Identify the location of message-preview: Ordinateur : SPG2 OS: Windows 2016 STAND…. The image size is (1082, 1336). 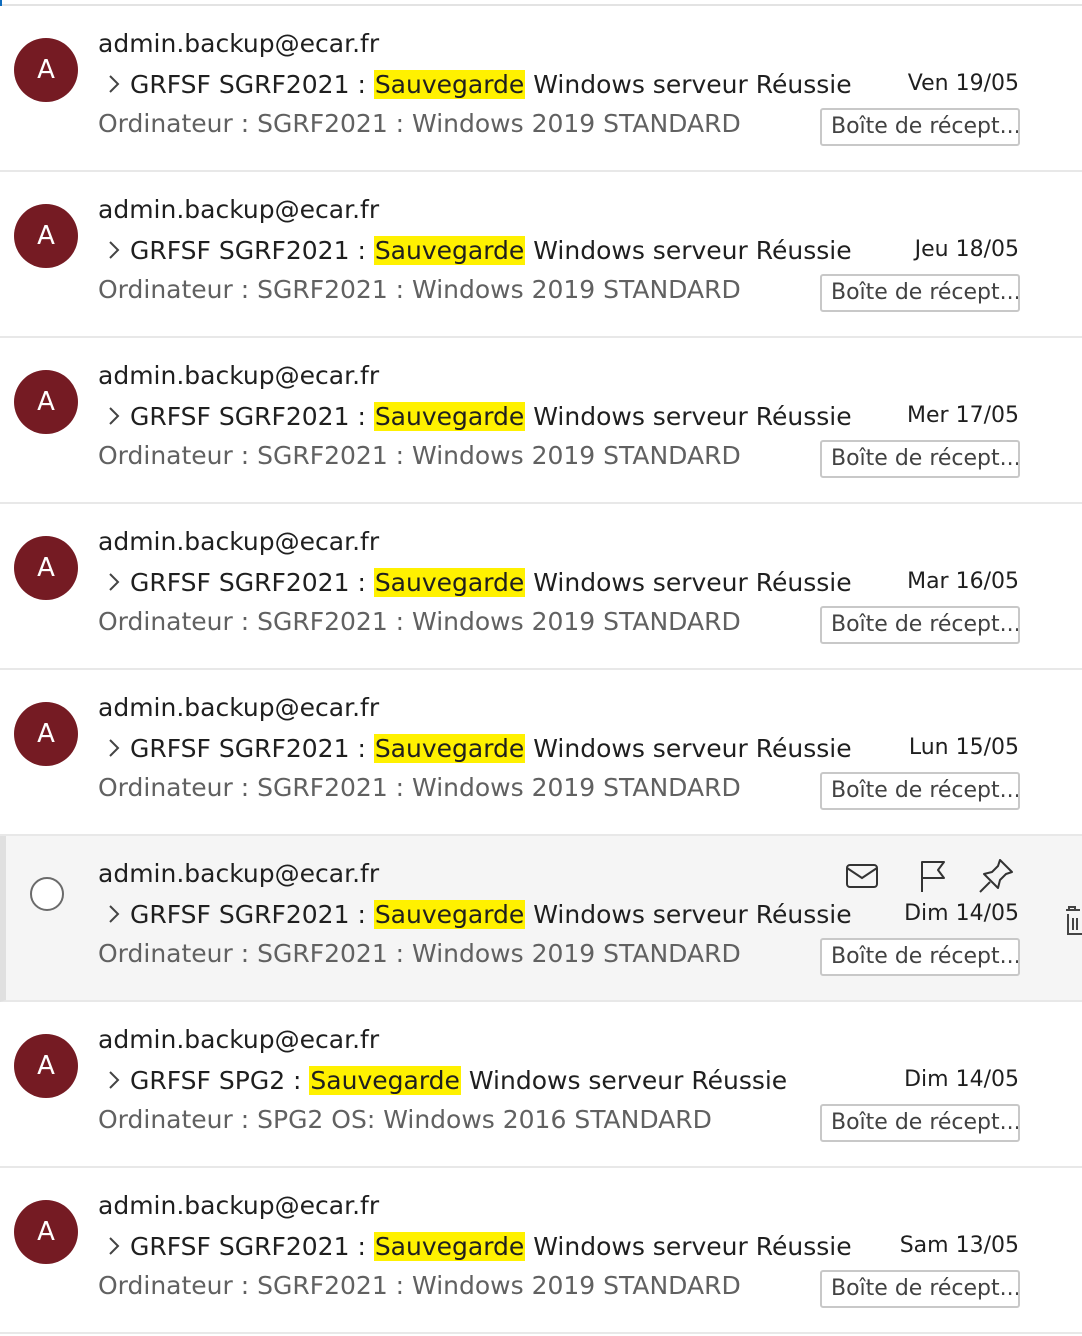
(405, 1119).